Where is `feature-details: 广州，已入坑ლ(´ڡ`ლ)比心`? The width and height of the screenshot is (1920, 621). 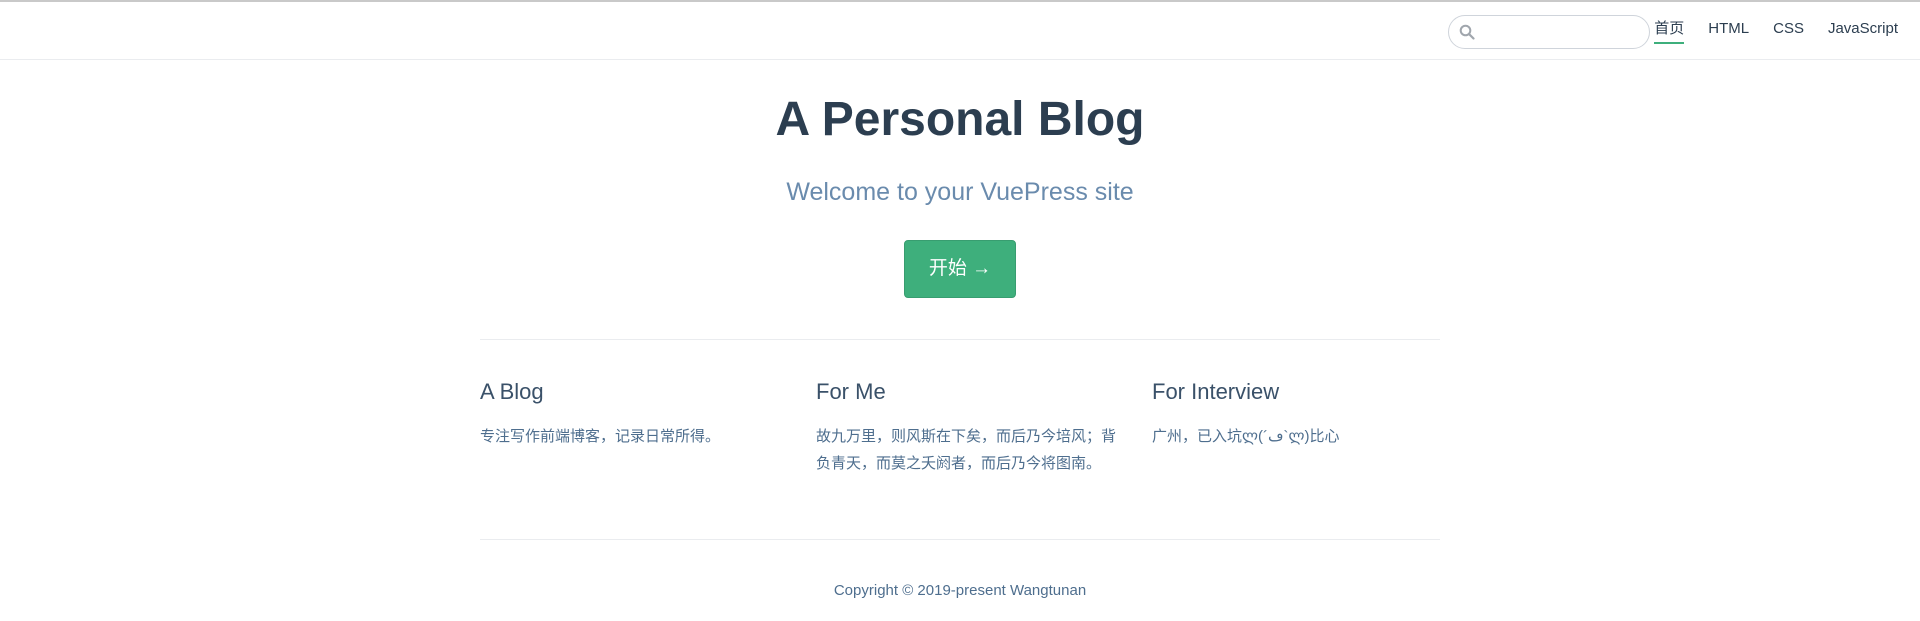 feature-details: 广州，已入坑ლ(´ڡ`ლ)比心 is located at coordinates (1246, 436).